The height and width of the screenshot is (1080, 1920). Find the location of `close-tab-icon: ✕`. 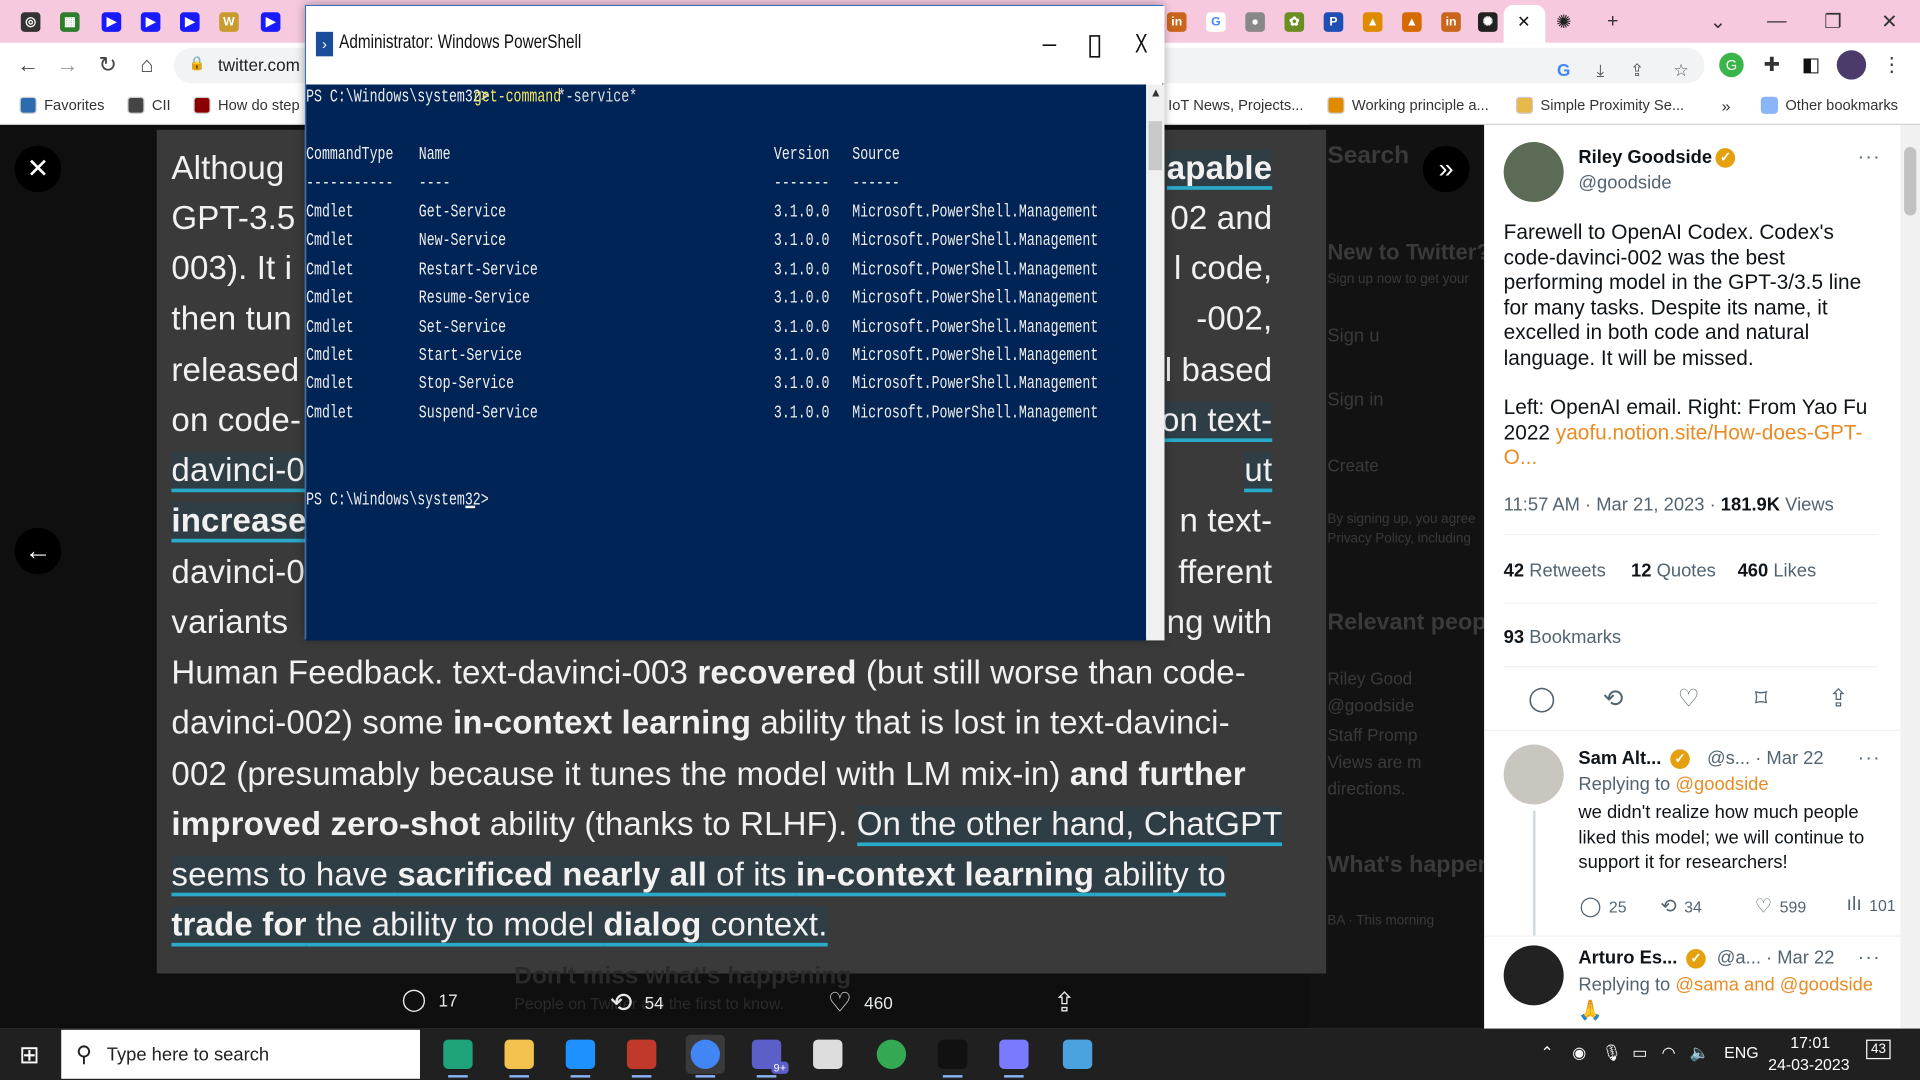

close-tab-icon: ✕ is located at coordinates (1523, 22).